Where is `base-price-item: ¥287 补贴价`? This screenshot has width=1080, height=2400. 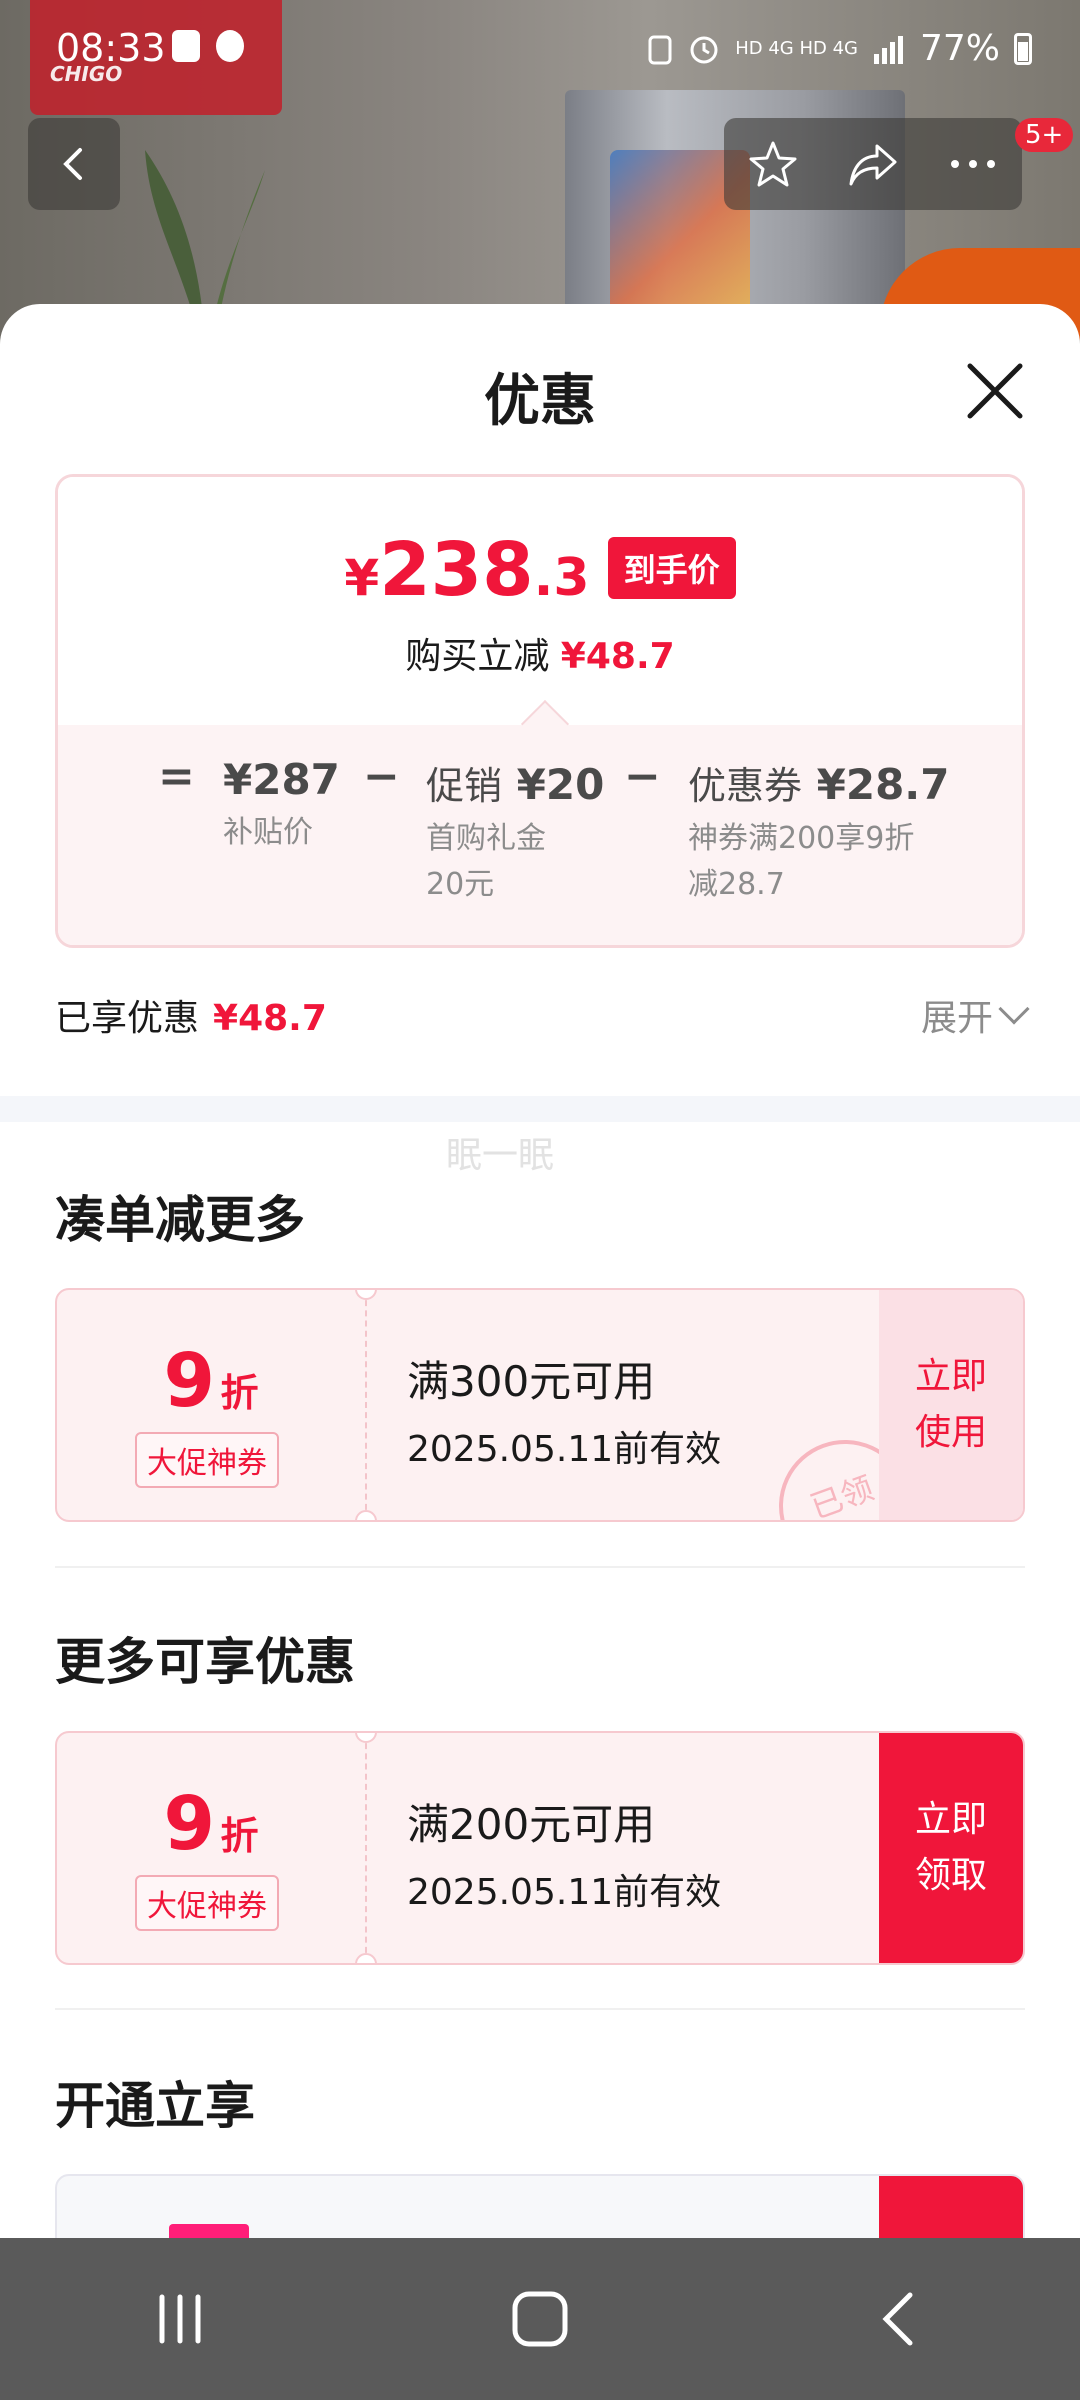 base-price-item: ¥287 补贴价 is located at coordinates (281, 802).